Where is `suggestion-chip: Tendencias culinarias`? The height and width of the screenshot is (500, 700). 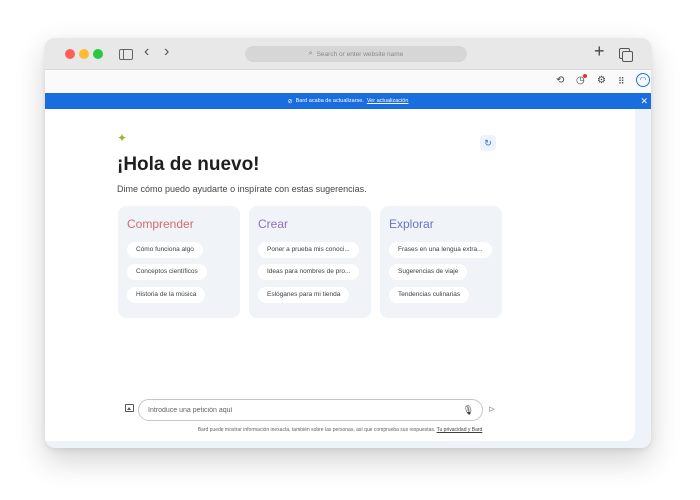
suggestion-chip: Tendencias culinarias is located at coordinates (429, 295).